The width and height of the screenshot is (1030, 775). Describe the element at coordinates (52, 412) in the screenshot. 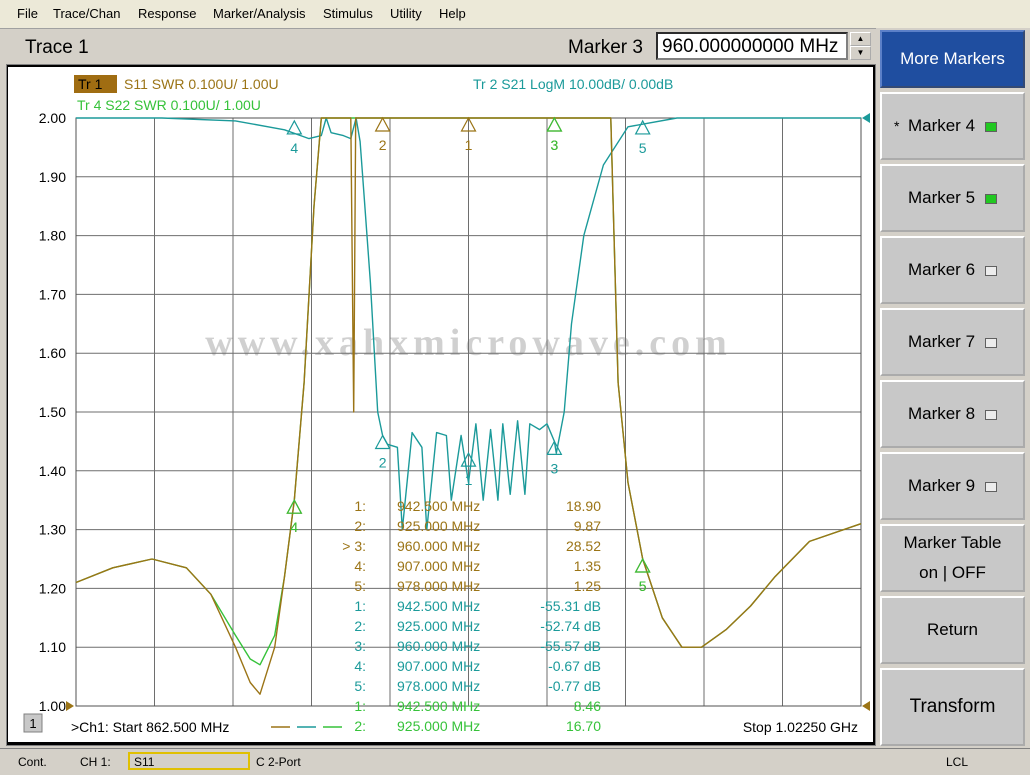

I see `y-tick-label: 1.50` at that location.